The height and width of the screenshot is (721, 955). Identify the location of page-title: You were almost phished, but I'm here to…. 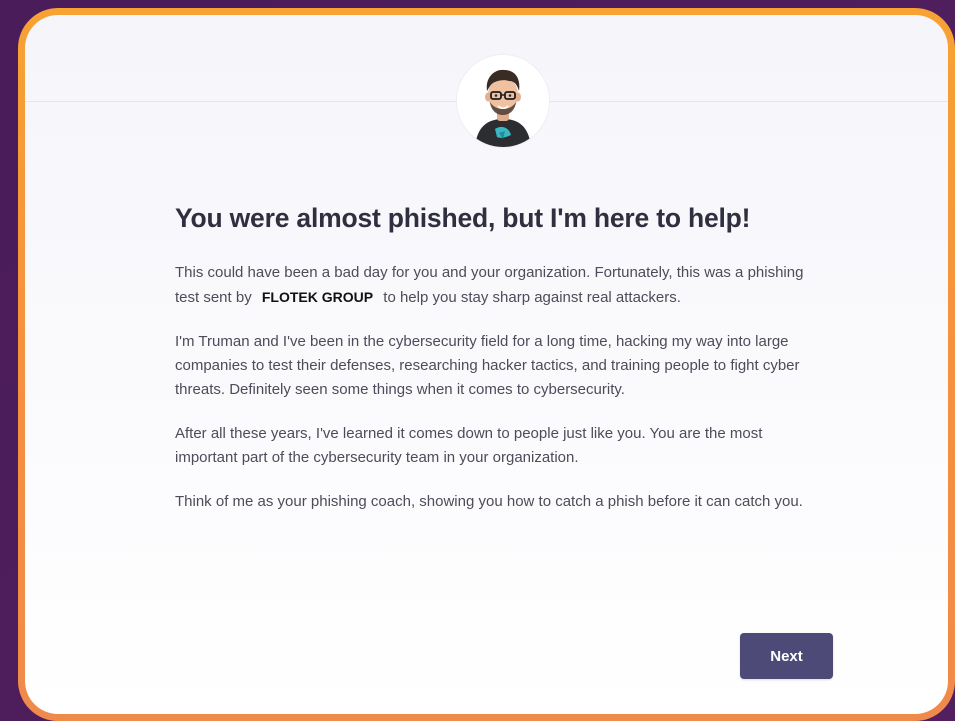
(463, 218).